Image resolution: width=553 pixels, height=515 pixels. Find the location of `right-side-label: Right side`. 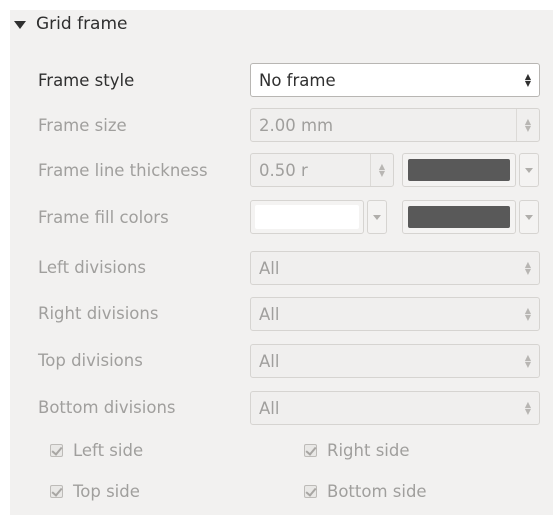

right-side-label: Right side is located at coordinates (368, 450).